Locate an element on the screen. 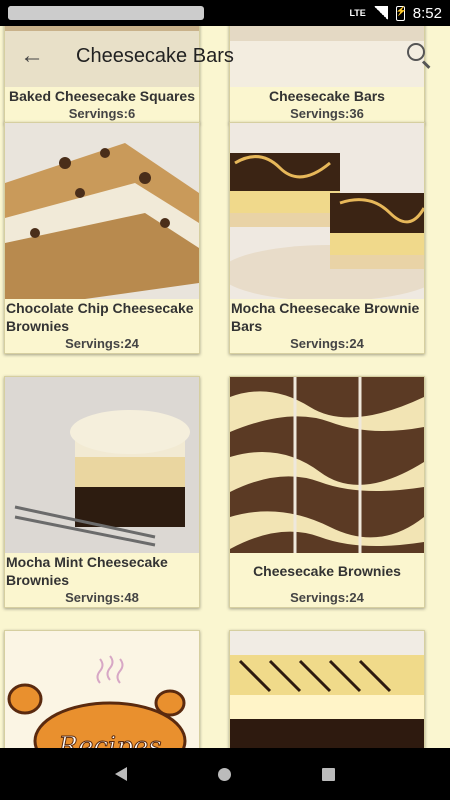 The width and height of the screenshot is (450, 800). search-handle is located at coordinates (426, 64).